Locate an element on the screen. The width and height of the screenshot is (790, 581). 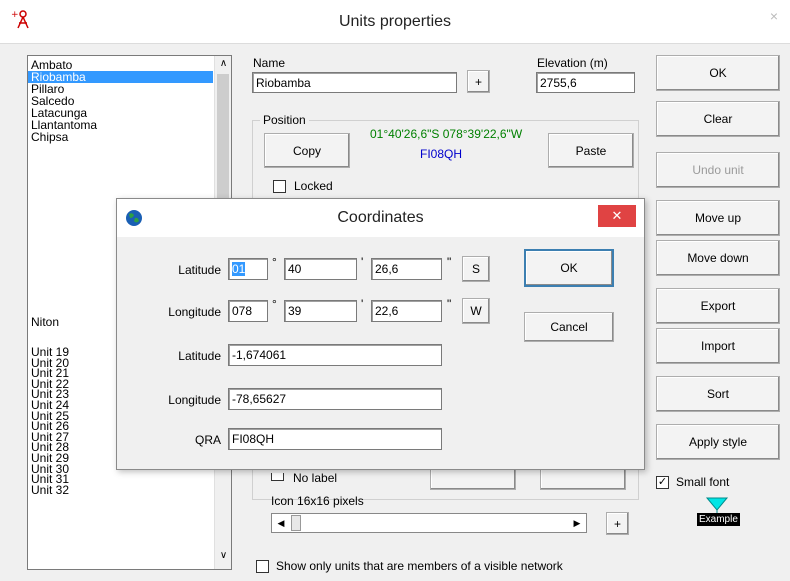
icon-size-label: Icon 16x16 pixels is located at coordinates (317, 501).